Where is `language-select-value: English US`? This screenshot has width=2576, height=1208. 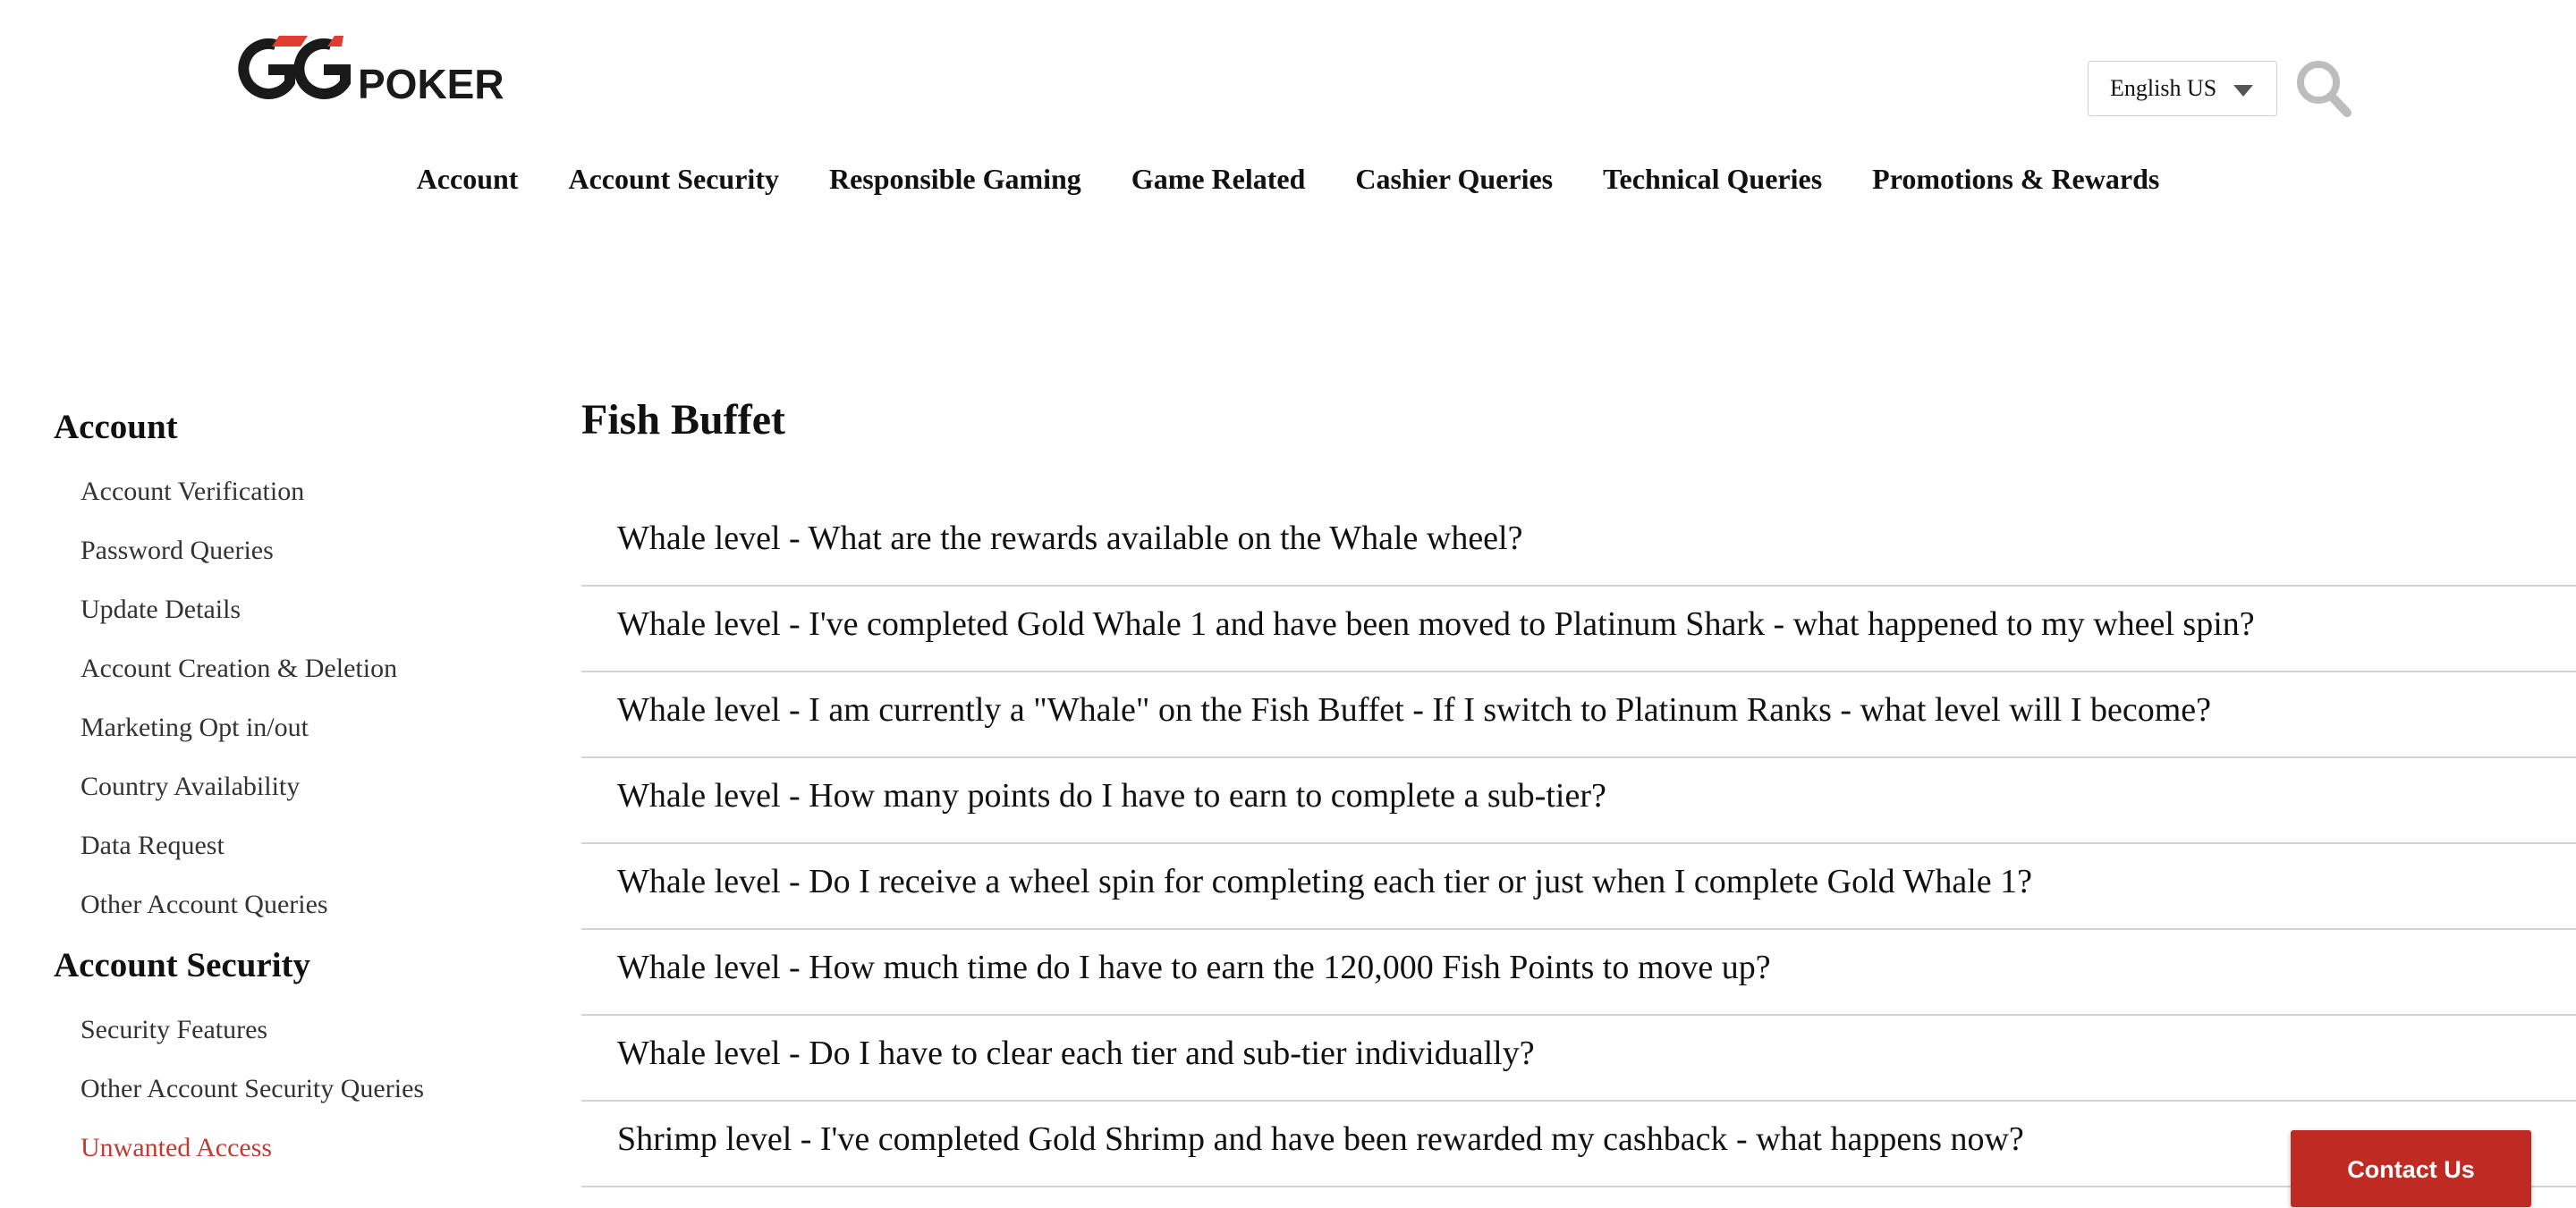 language-select-value: English US is located at coordinates (2163, 88).